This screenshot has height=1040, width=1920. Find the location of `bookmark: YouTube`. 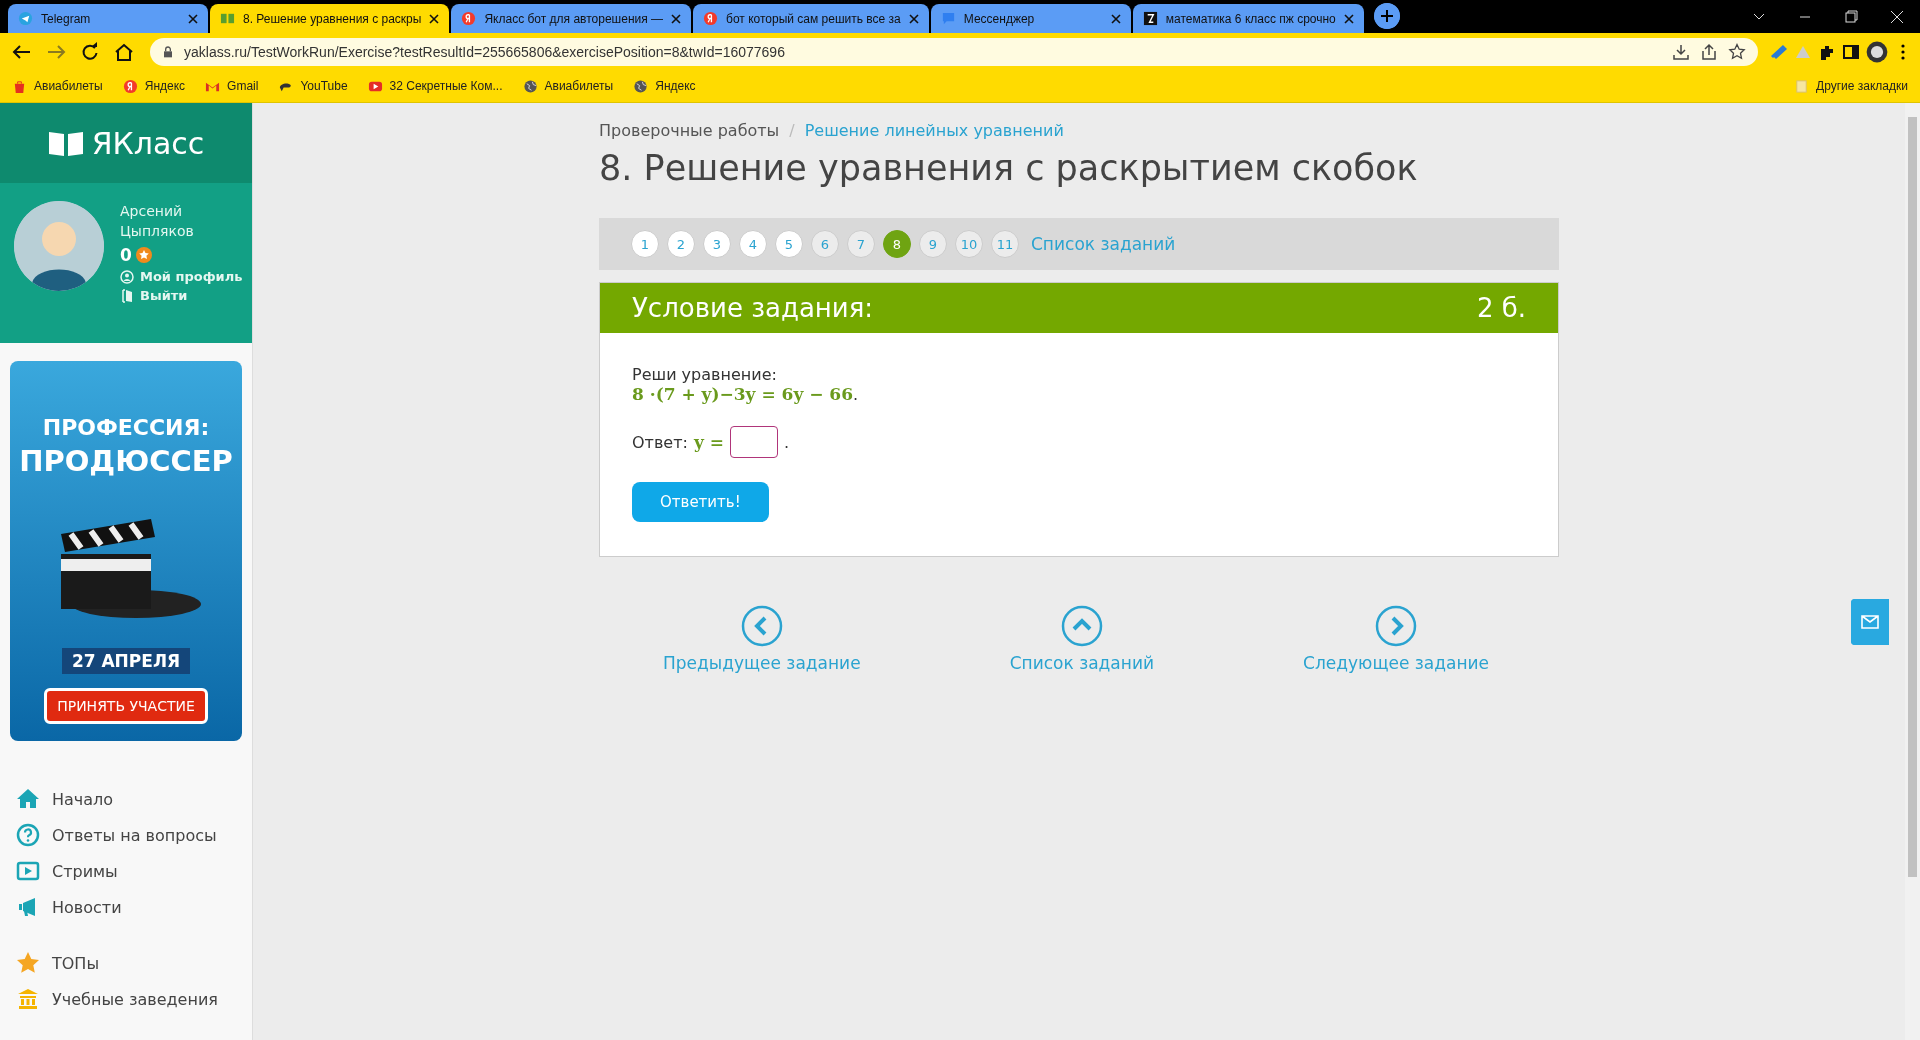

bookmark: YouTube is located at coordinates (313, 86).